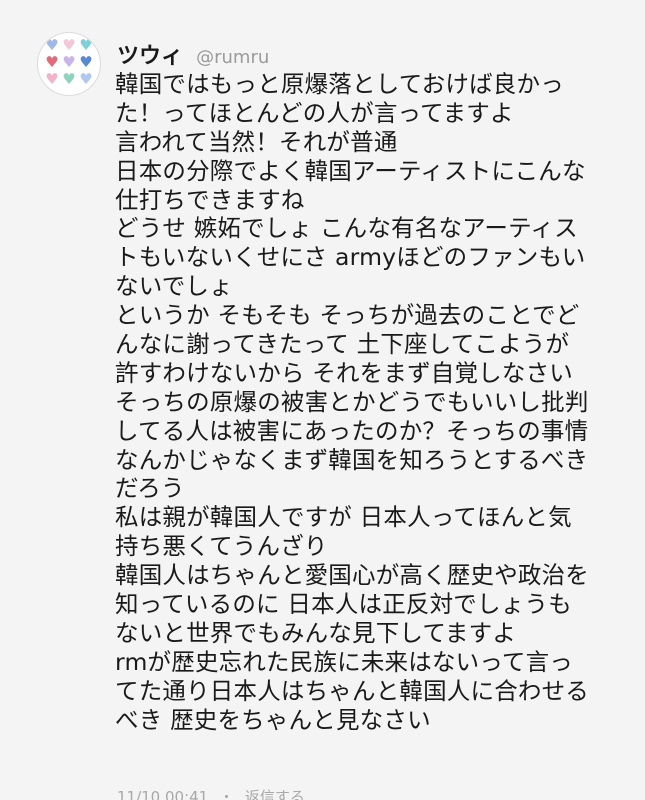 The width and height of the screenshot is (645, 800). What do you see at coordinates (211, 793) in the screenshot?
I see `comment-footer: 11/10 00:41 ・ 返信する` at bounding box center [211, 793].